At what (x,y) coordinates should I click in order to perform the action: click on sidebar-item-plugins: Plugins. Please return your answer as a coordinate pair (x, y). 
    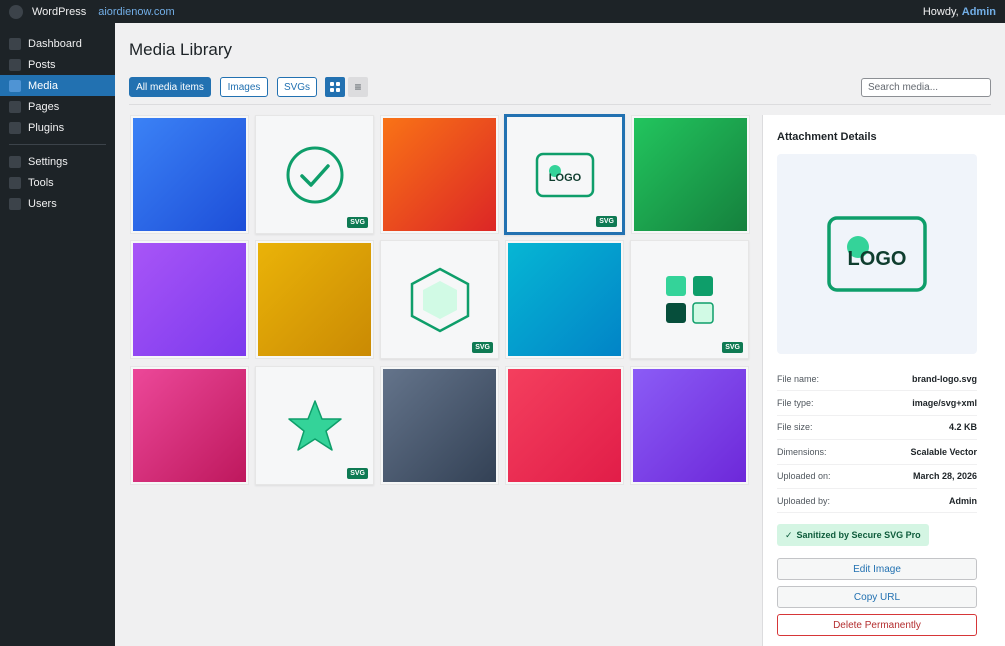
    Looking at the image, I should click on (57, 127).